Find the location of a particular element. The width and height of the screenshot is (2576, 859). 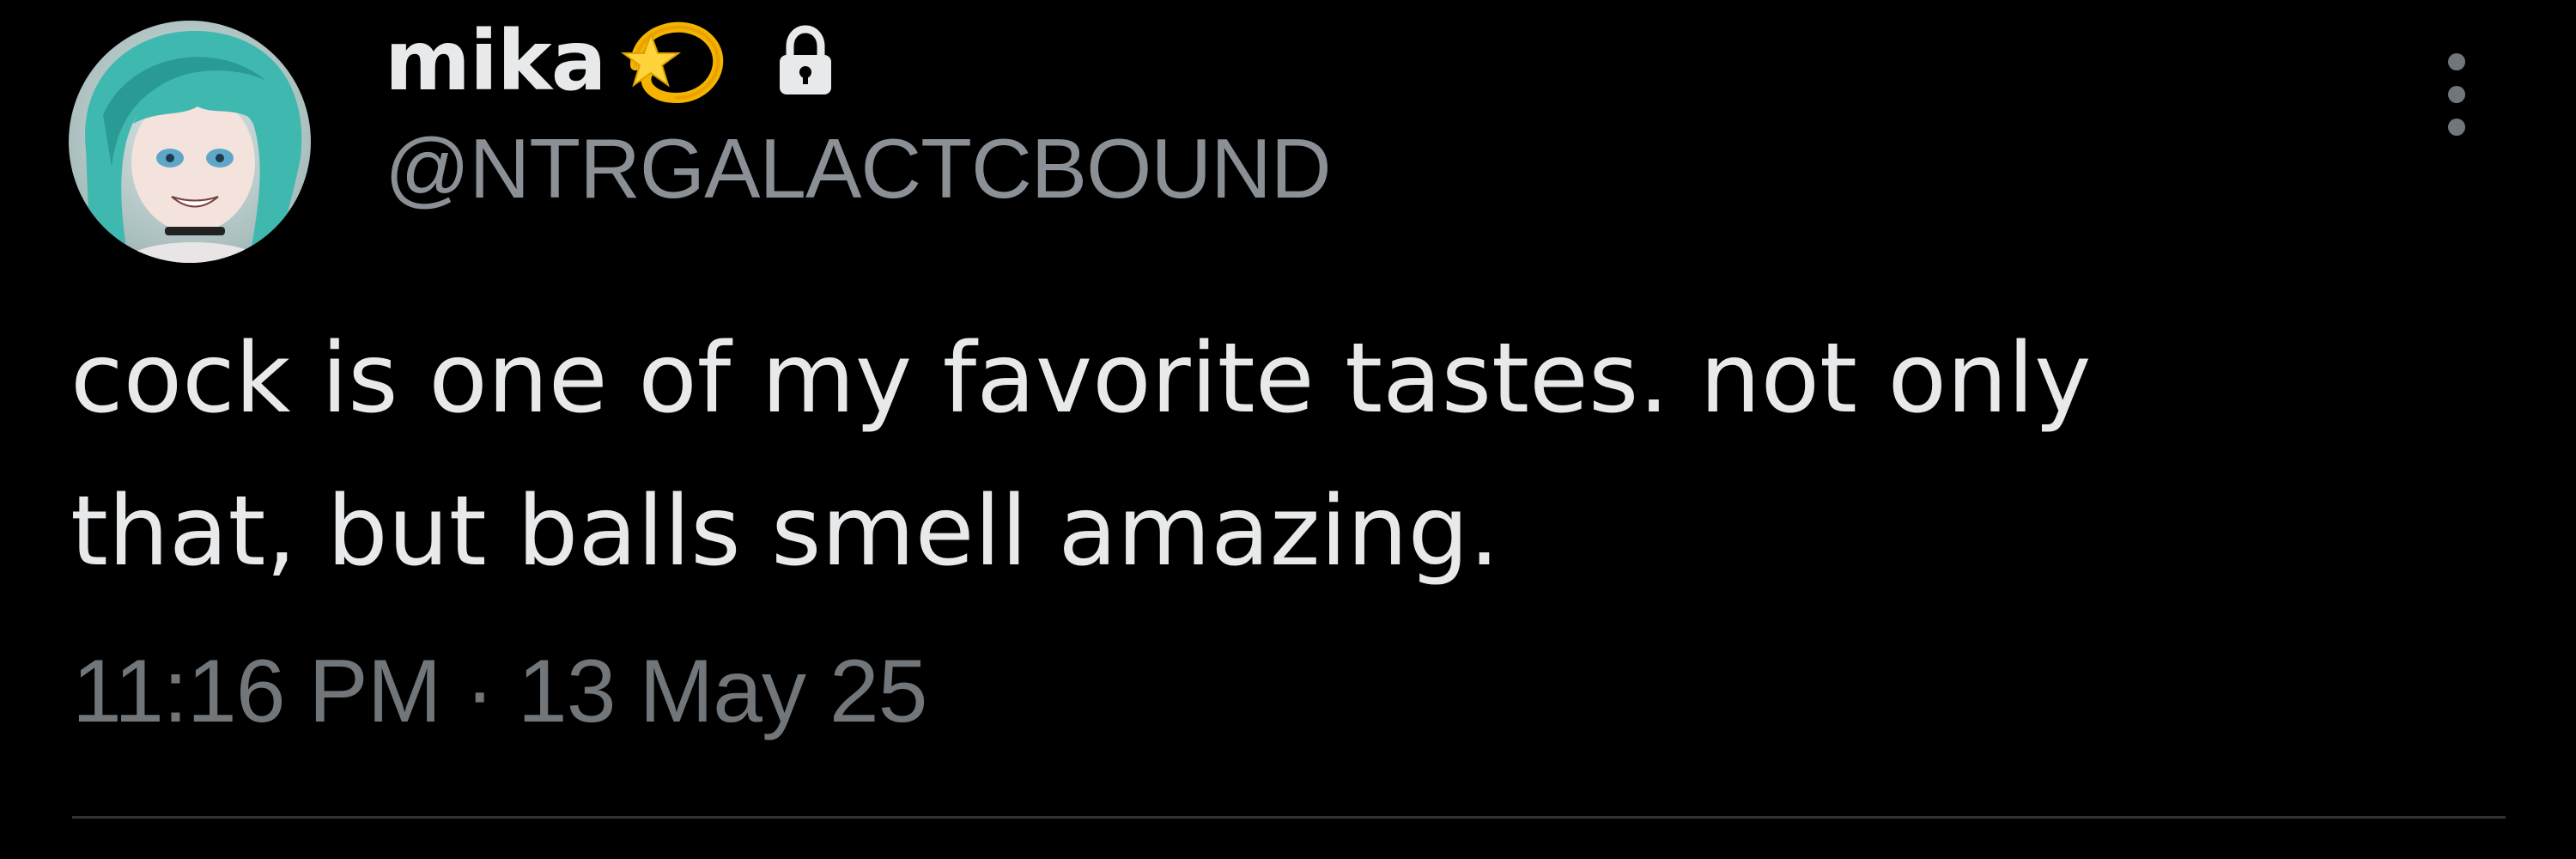

name-row: mika is located at coordinates (858, 61).